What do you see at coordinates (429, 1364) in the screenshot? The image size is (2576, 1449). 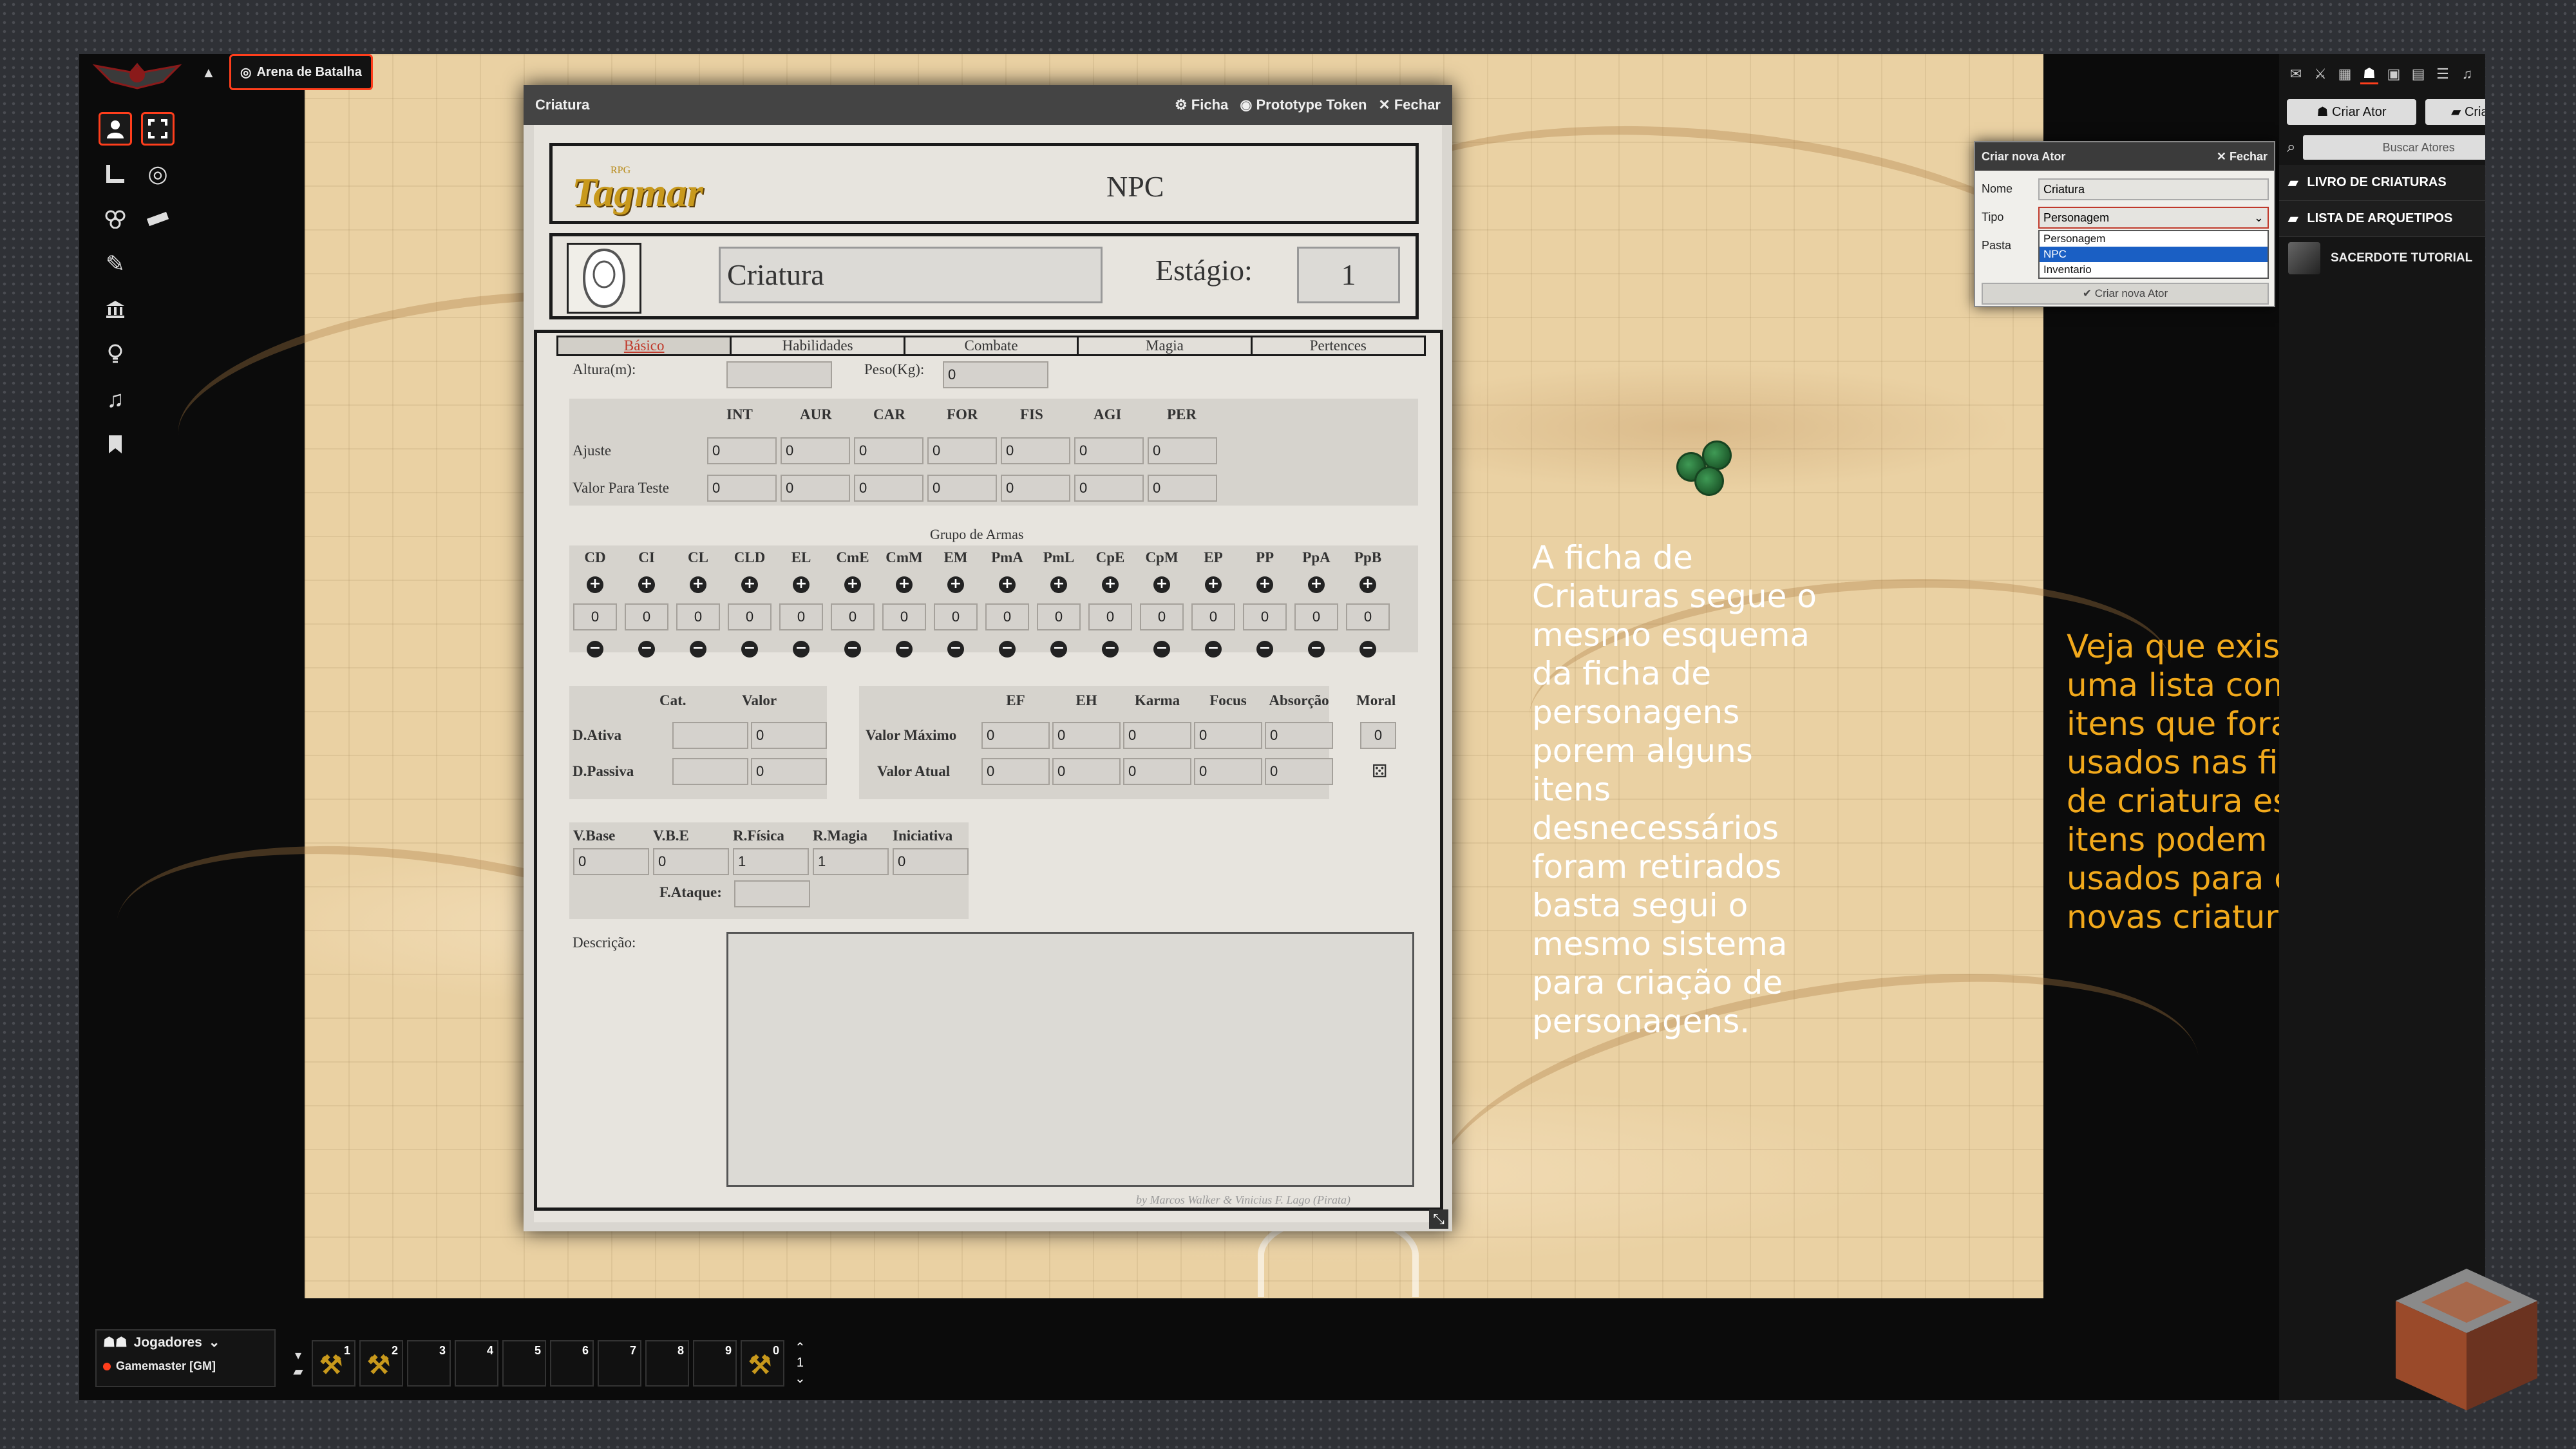 I see `hotbar-slot: 3` at bounding box center [429, 1364].